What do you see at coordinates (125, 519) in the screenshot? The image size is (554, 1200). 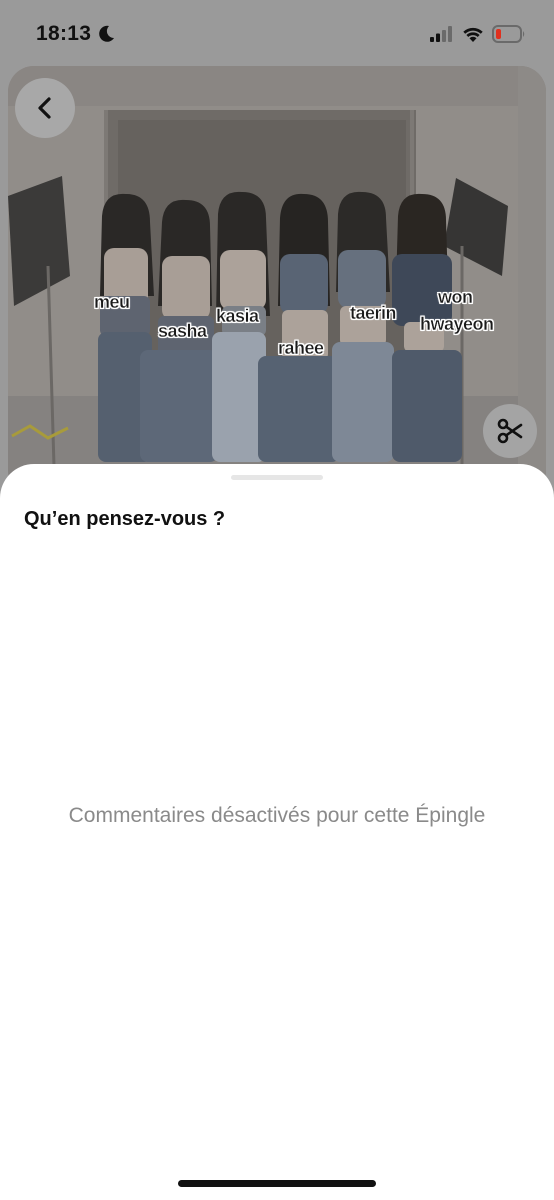 I see `comments-title: Qu’en pensez-vous ?` at bounding box center [125, 519].